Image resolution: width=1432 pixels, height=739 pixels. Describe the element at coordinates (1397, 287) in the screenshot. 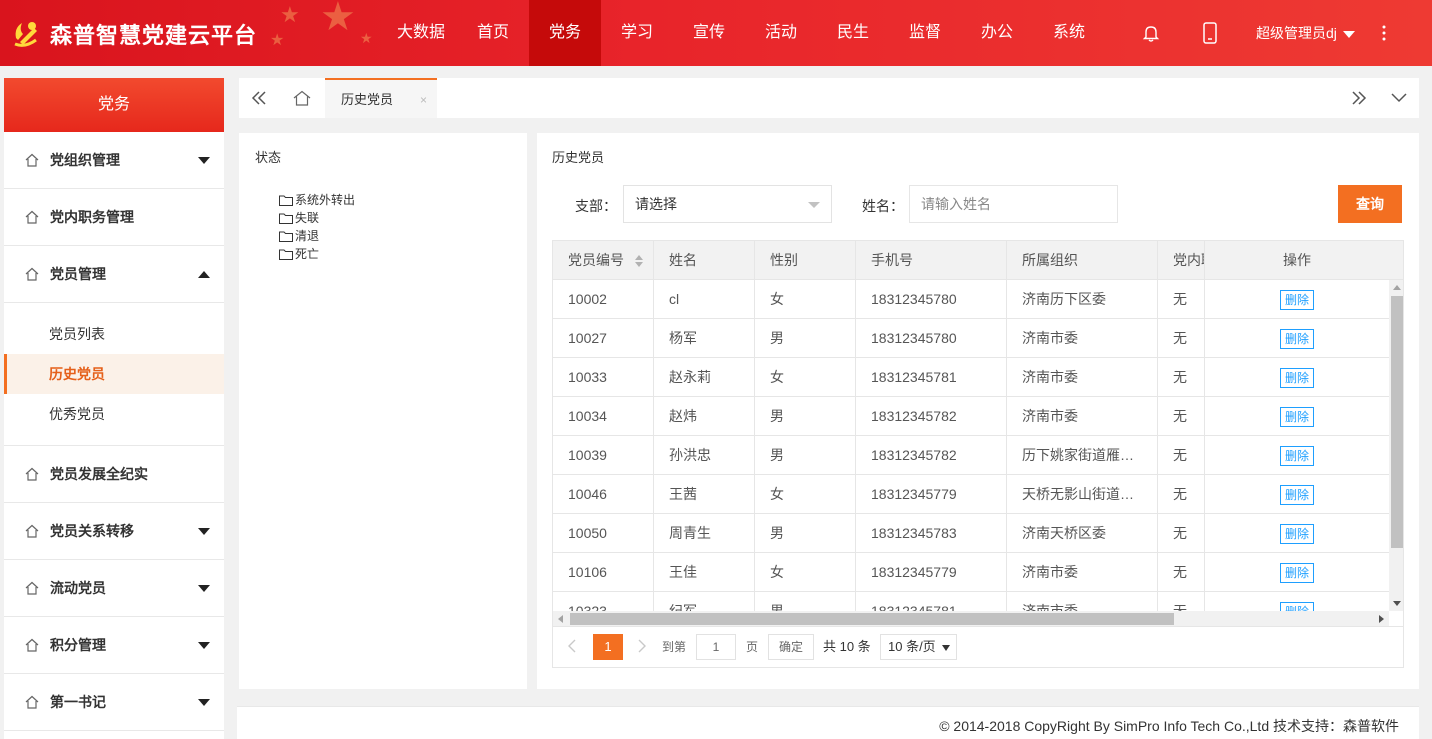

I see `scroll-up-arrow-icon` at that location.